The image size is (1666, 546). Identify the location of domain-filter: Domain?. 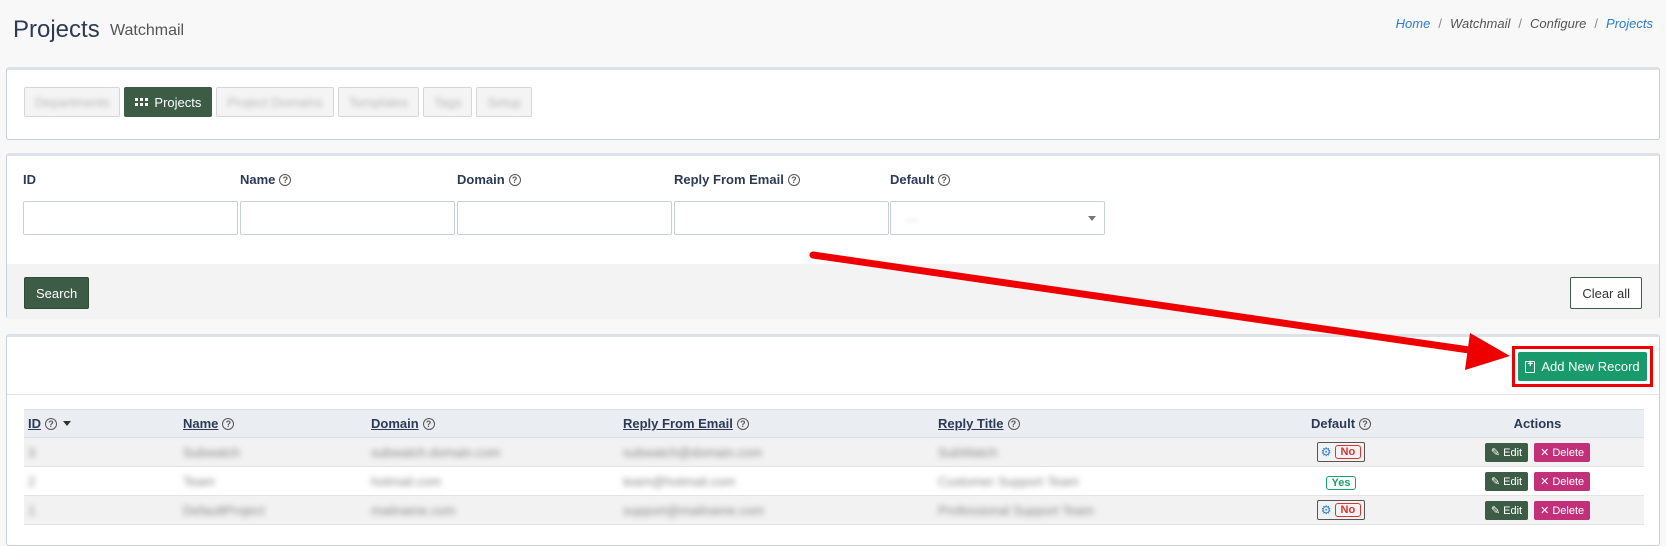
(564, 203).